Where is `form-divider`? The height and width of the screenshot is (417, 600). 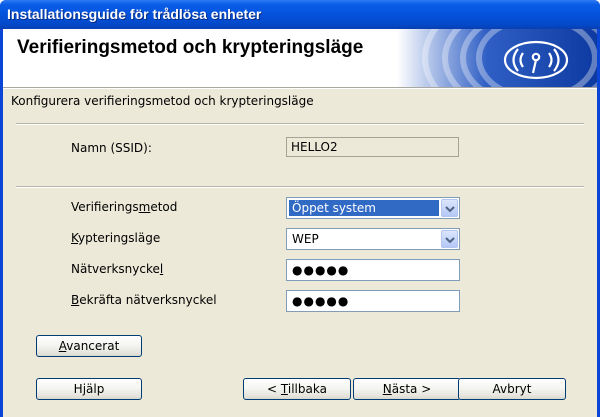 form-divider is located at coordinates (300, 187).